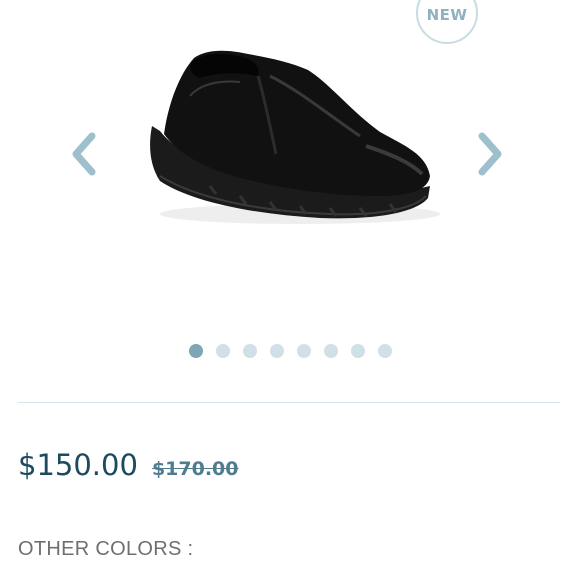 This screenshot has width=580, height=580. I want to click on original-price: $170.00, so click(195, 469).